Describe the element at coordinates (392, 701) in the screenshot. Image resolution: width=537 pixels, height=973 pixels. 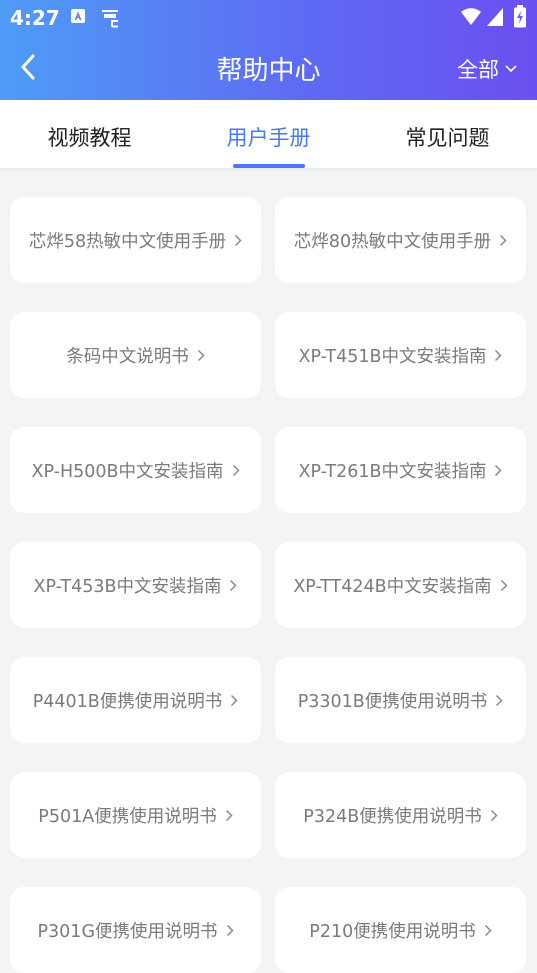
I see `manual-card-label: P3301B便携使用说明书` at that location.